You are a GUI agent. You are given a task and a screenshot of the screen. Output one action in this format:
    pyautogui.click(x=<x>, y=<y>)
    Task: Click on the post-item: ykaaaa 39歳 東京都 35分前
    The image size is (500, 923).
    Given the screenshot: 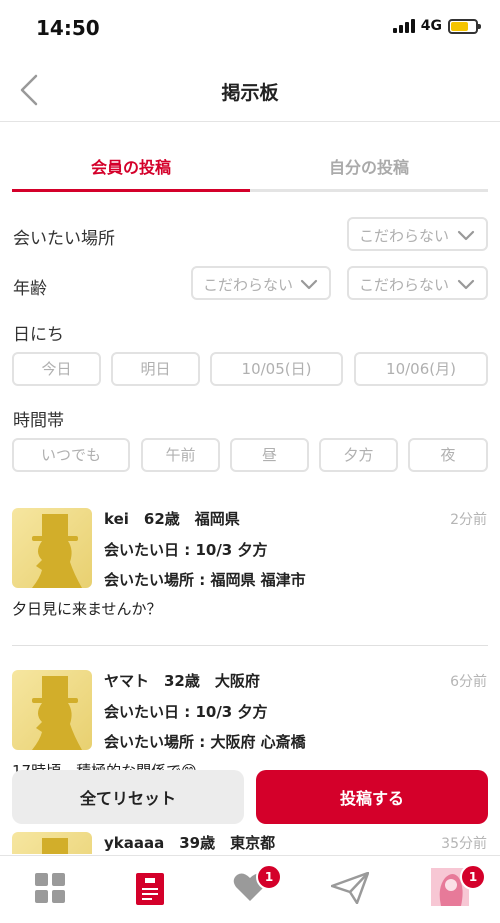 What is the action you would take?
    pyautogui.click(x=250, y=843)
    